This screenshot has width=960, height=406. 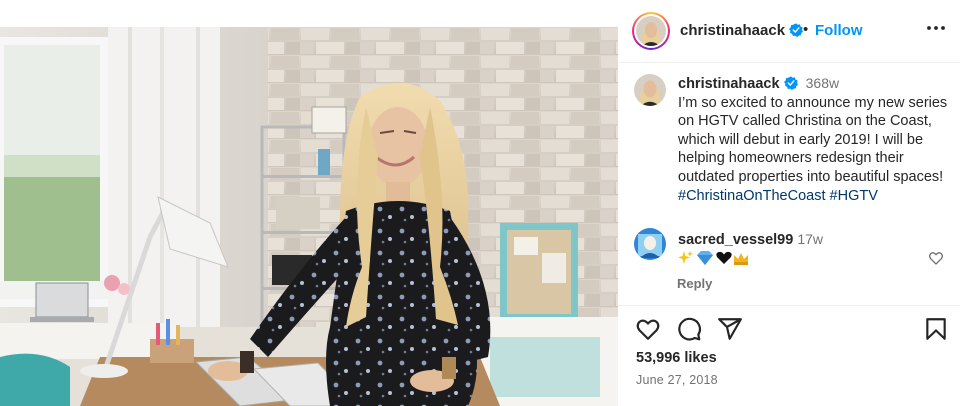 I want to click on post-header: christinahaack • Follow, so click(x=789, y=31).